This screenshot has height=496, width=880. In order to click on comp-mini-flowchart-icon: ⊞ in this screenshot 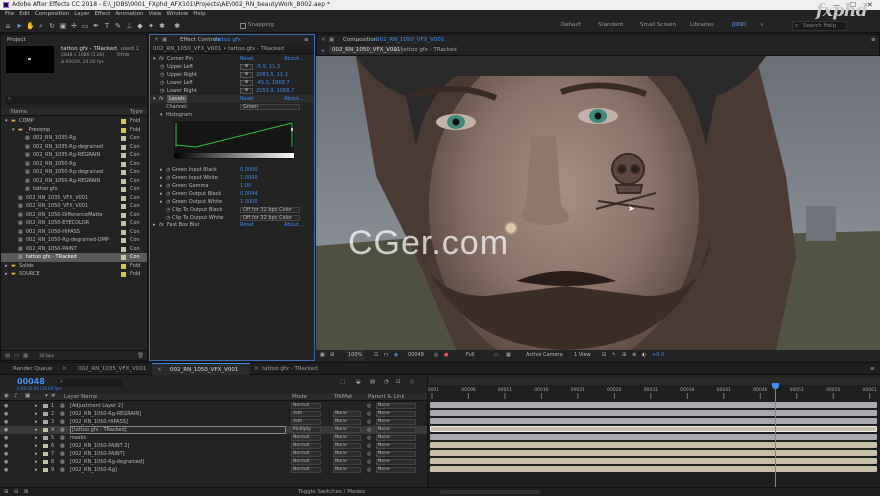, I will do `click(6, 492)`.